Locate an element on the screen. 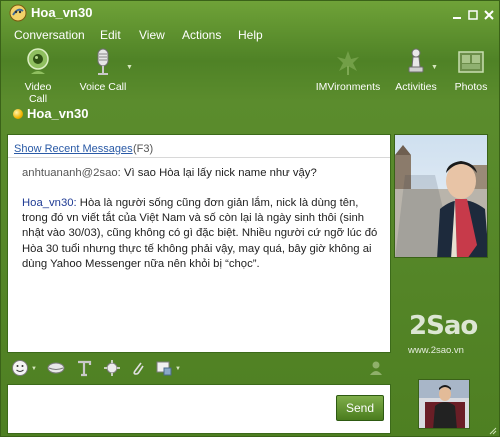 This screenshot has height=437, width=500. menu-edit: Edit is located at coordinates (110, 35).